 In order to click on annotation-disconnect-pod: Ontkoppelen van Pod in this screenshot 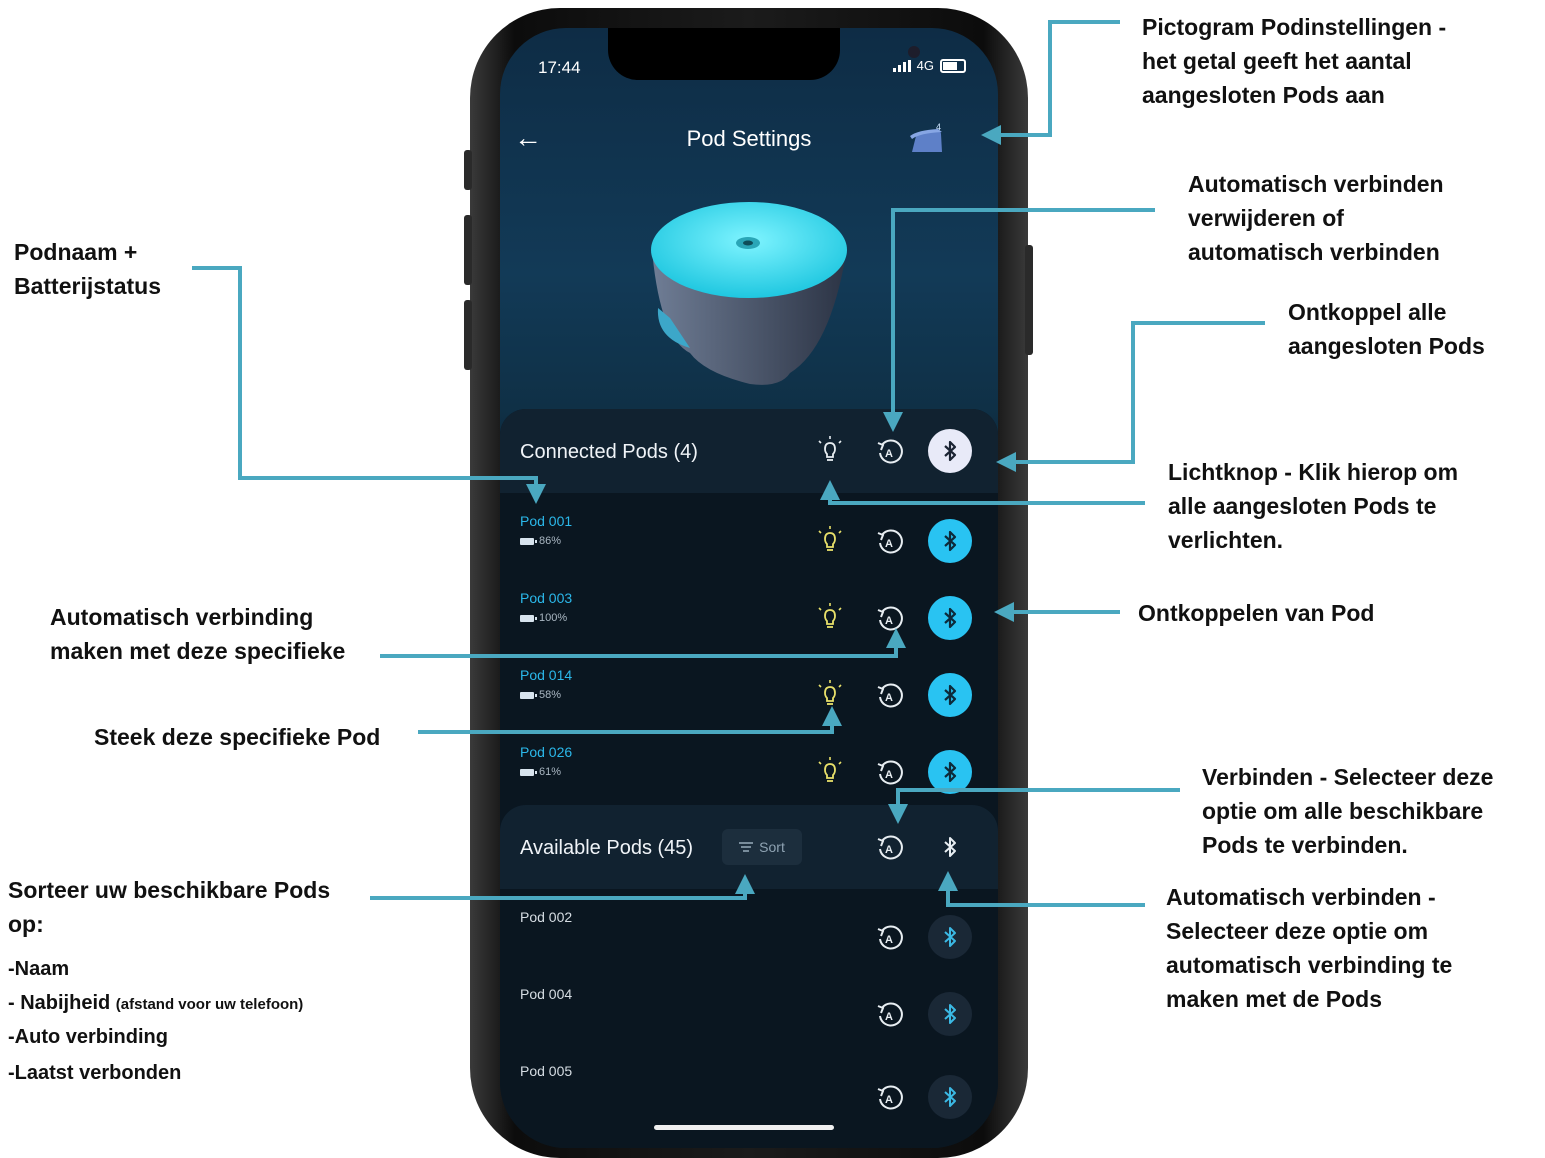, I will do `click(1256, 613)`.